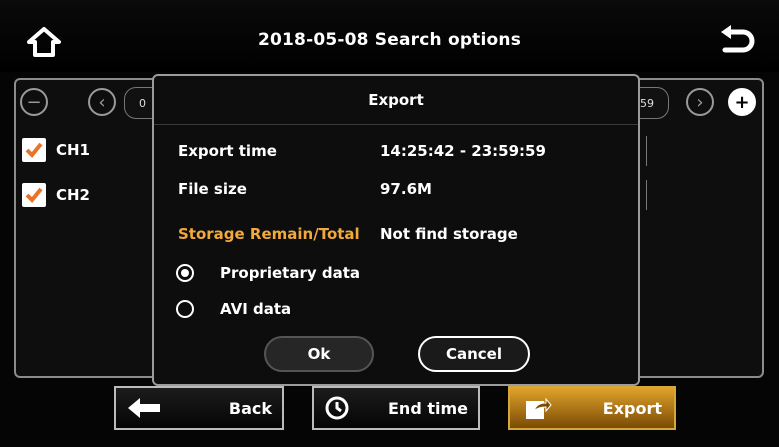 This screenshot has width=779, height=447. I want to click on page-title: 2018-05-08 Search options, so click(389, 40).